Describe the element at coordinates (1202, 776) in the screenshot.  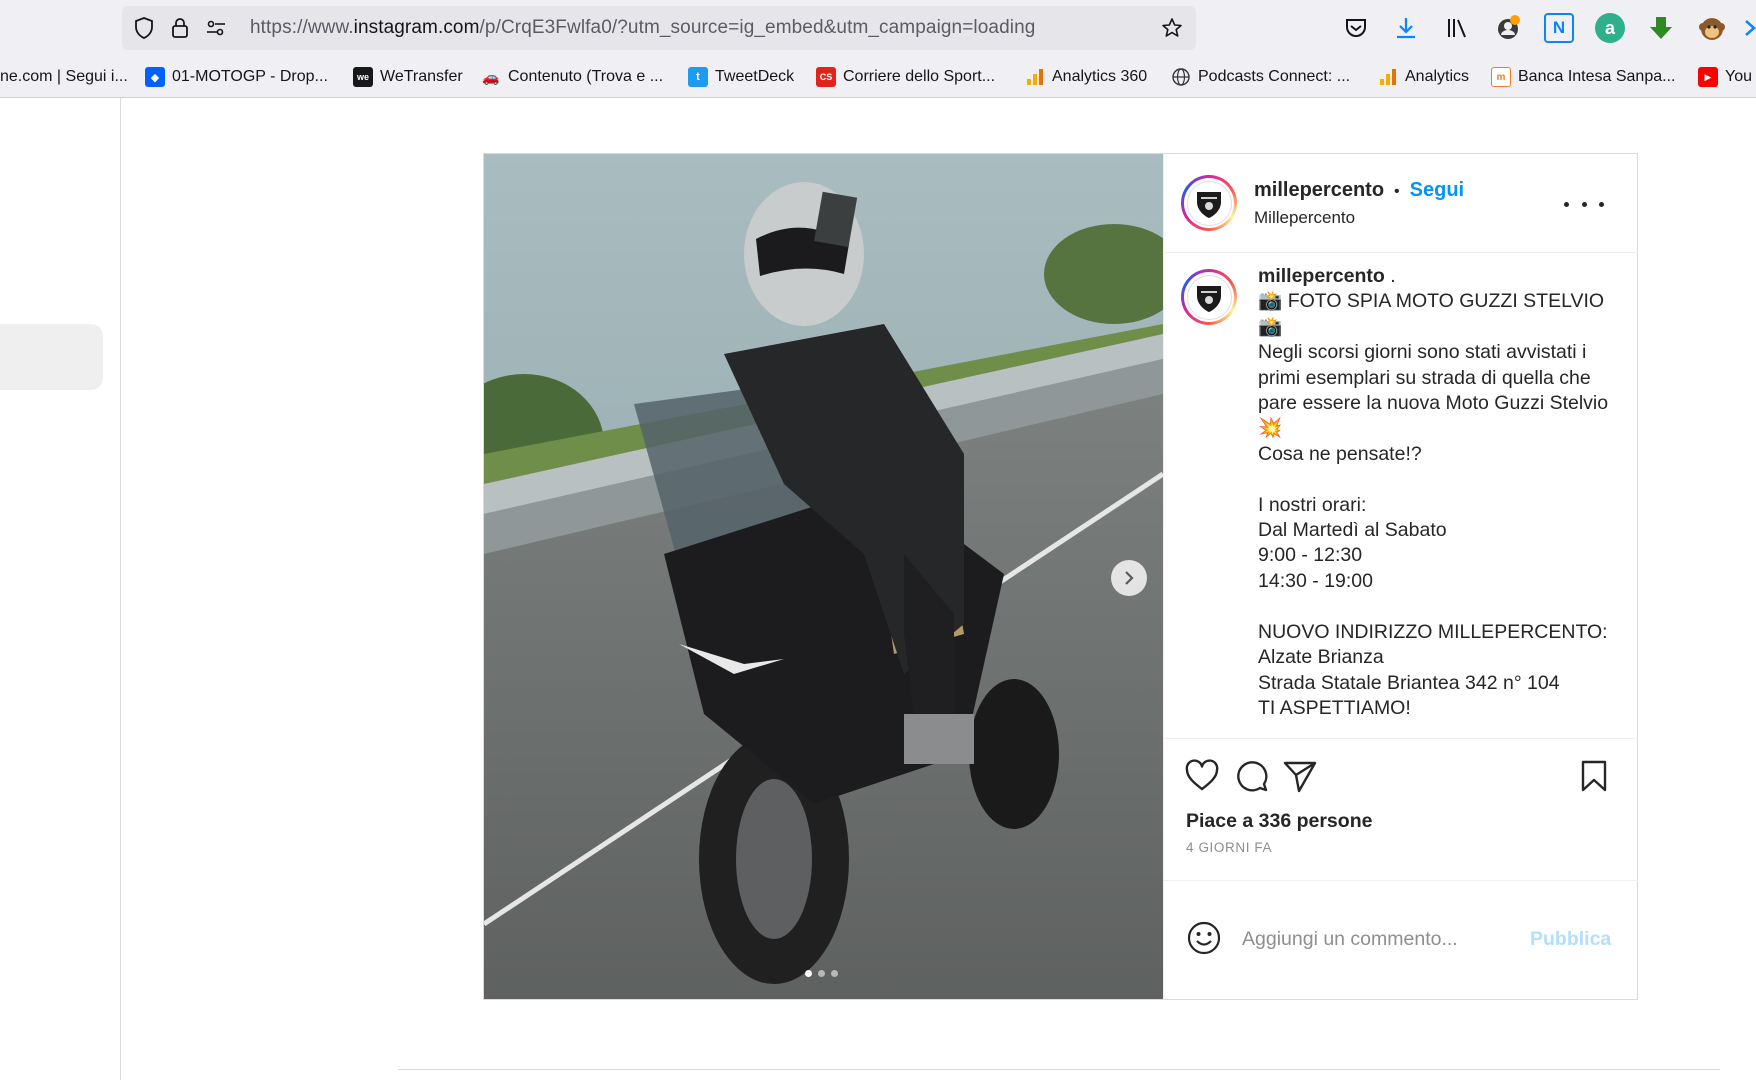
I see `heart-icon` at that location.